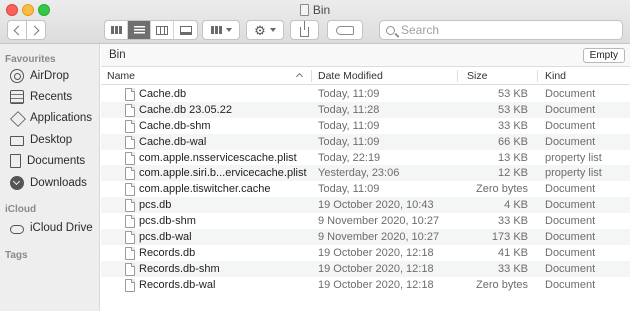 The image size is (630, 311). I want to click on file-date-modified: 19 October 2020, 12:18, so click(376, 268).